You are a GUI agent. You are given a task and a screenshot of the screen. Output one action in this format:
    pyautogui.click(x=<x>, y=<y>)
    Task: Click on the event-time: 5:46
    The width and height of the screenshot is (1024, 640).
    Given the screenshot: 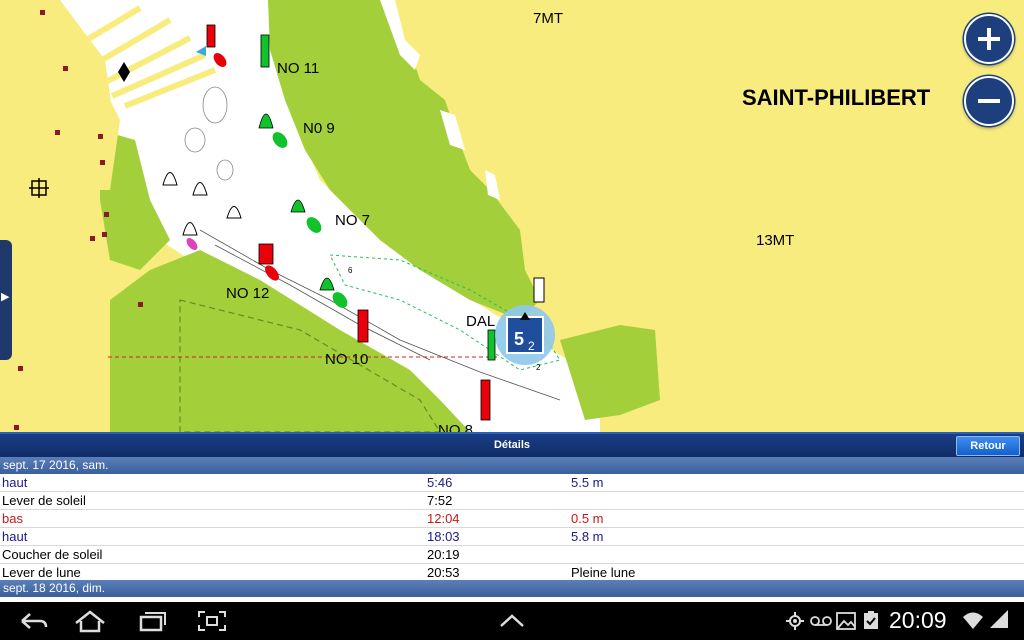 What is the action you would take?
    pyautogui.click(x=440, y=482)
    